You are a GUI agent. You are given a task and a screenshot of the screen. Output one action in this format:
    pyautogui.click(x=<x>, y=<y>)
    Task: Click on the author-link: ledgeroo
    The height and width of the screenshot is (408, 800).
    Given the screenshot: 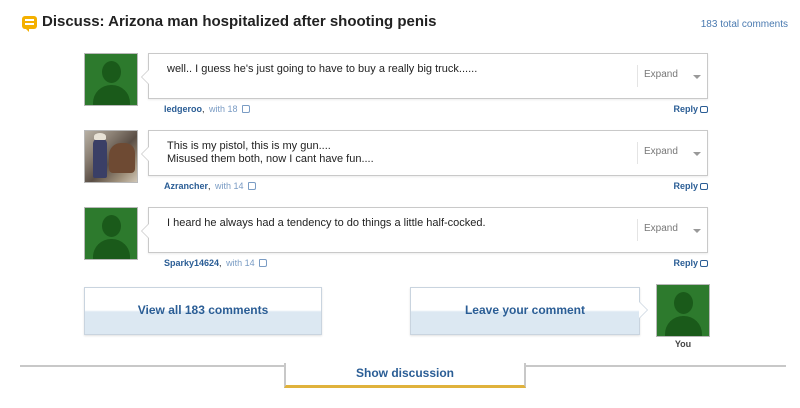 What is the action you would take?
    pyautogui.click(x=183, y=109)
    